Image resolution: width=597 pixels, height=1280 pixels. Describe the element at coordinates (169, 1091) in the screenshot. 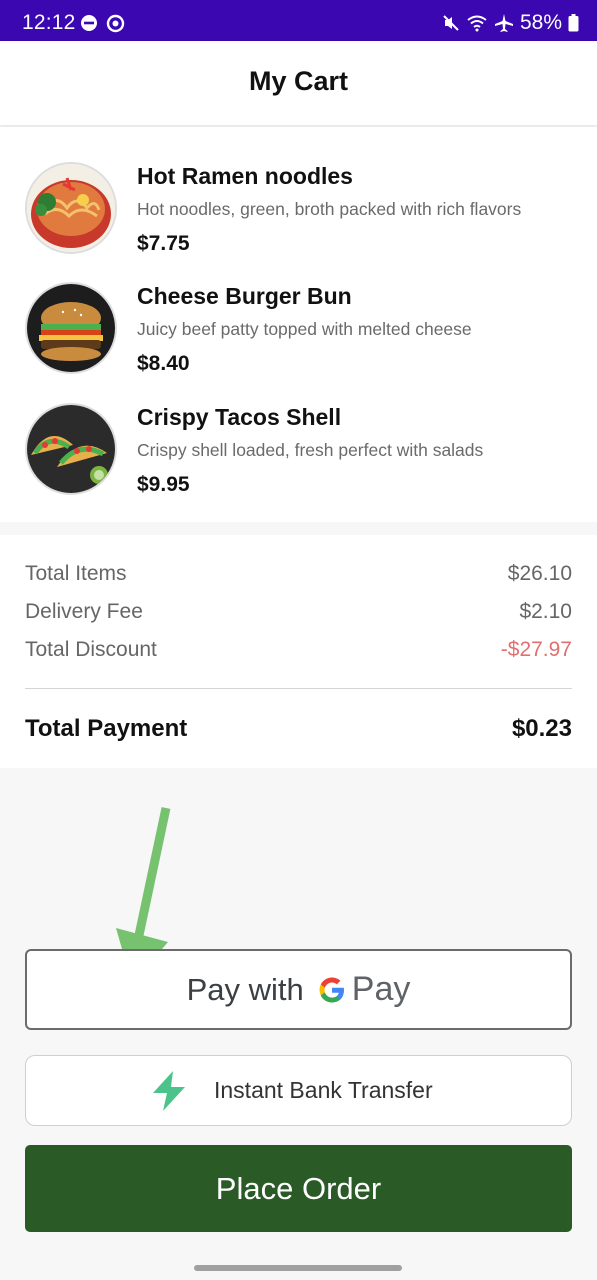

I see `lightning-bolt-icon` at that location.